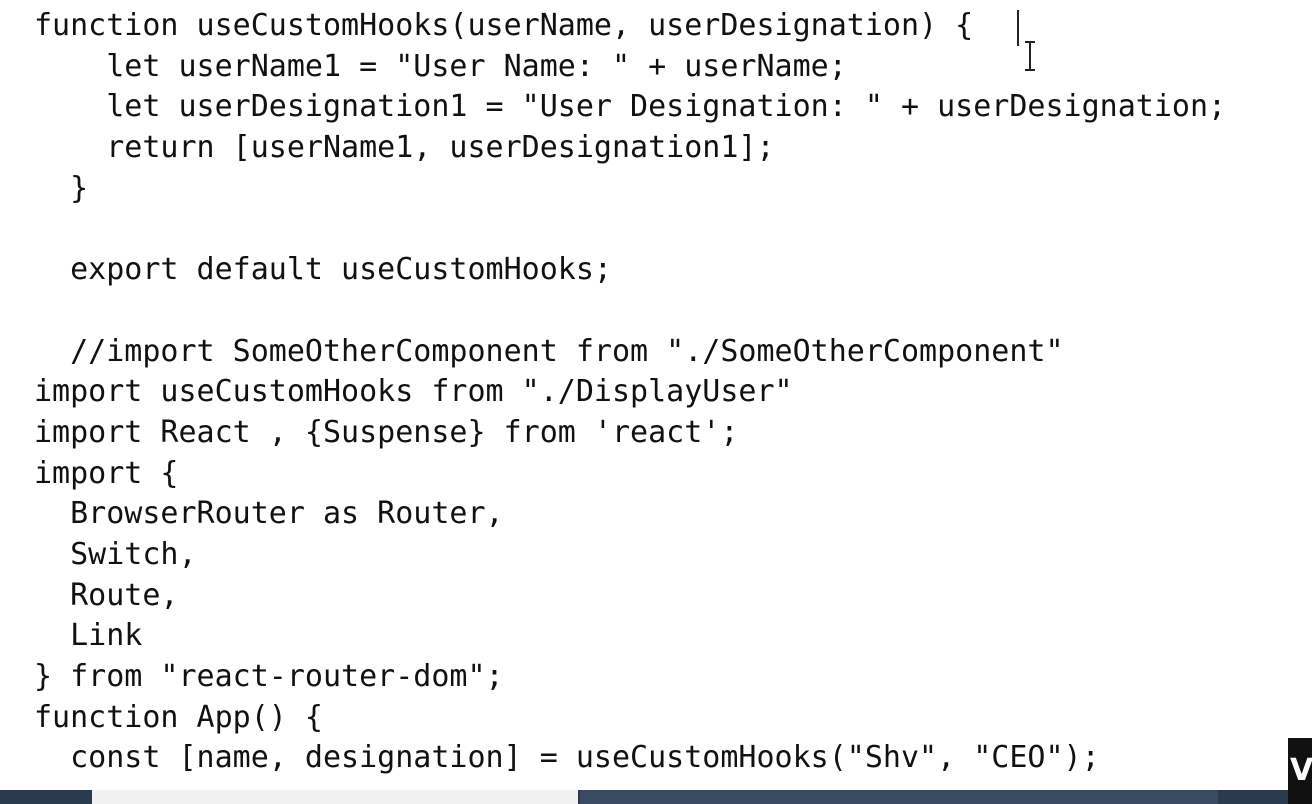 Image resolution: width=1312 pixels, height=804 pixels. I want to click on taskbar-search-box, so click(335, 797).